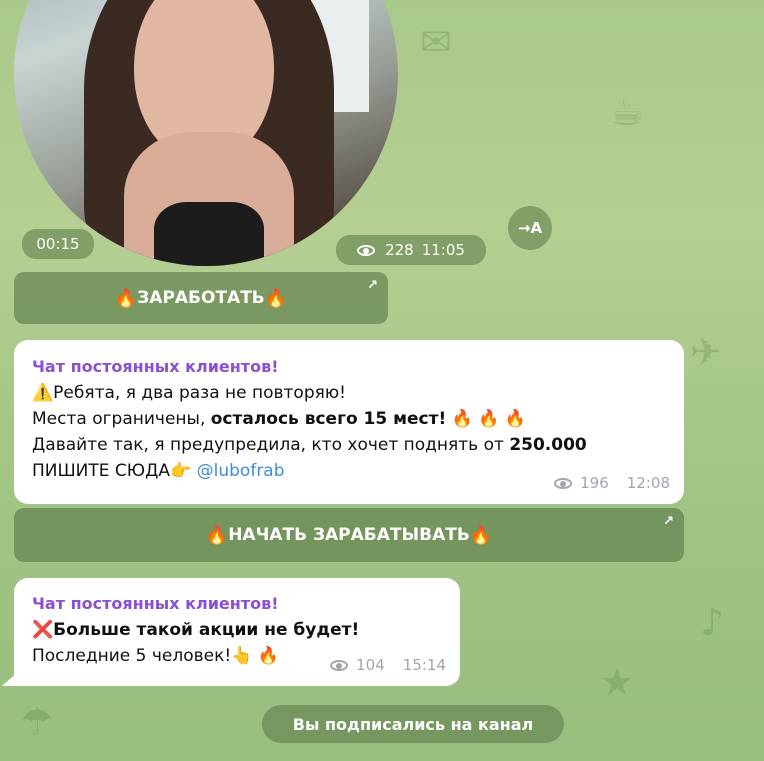 The width and height of the screenshot is (764, 761). What do you see at coordinates (617, 682) in the screenshot?
I see `doodle-icon: ★` at bounding box center [617, 682].